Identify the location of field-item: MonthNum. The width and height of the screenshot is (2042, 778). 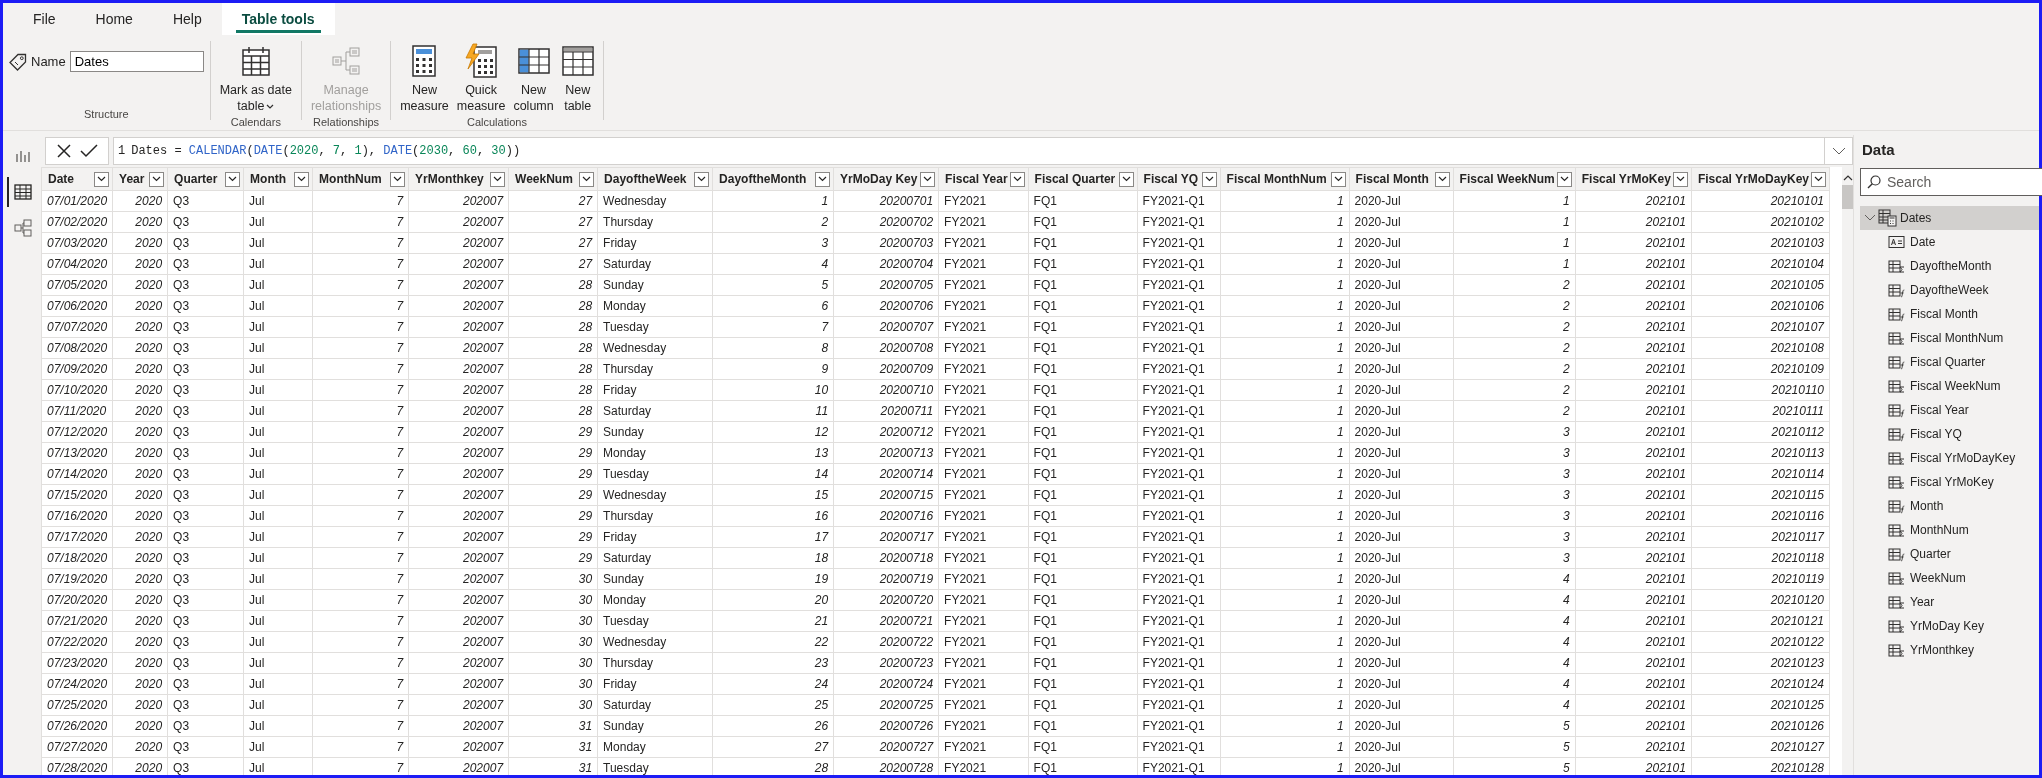
(1949, 530).